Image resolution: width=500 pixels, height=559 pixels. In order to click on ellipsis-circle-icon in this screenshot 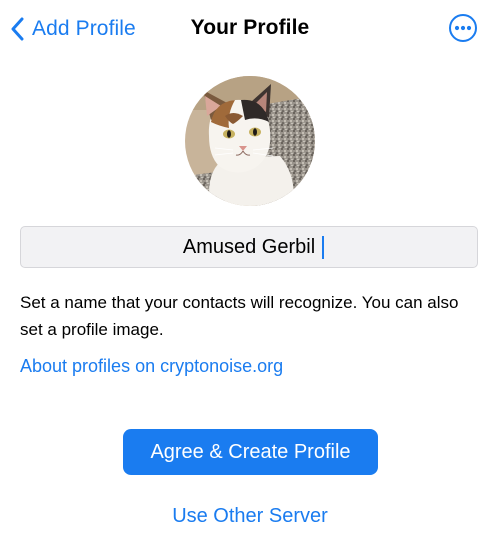, I will do `click(463, 28)`.